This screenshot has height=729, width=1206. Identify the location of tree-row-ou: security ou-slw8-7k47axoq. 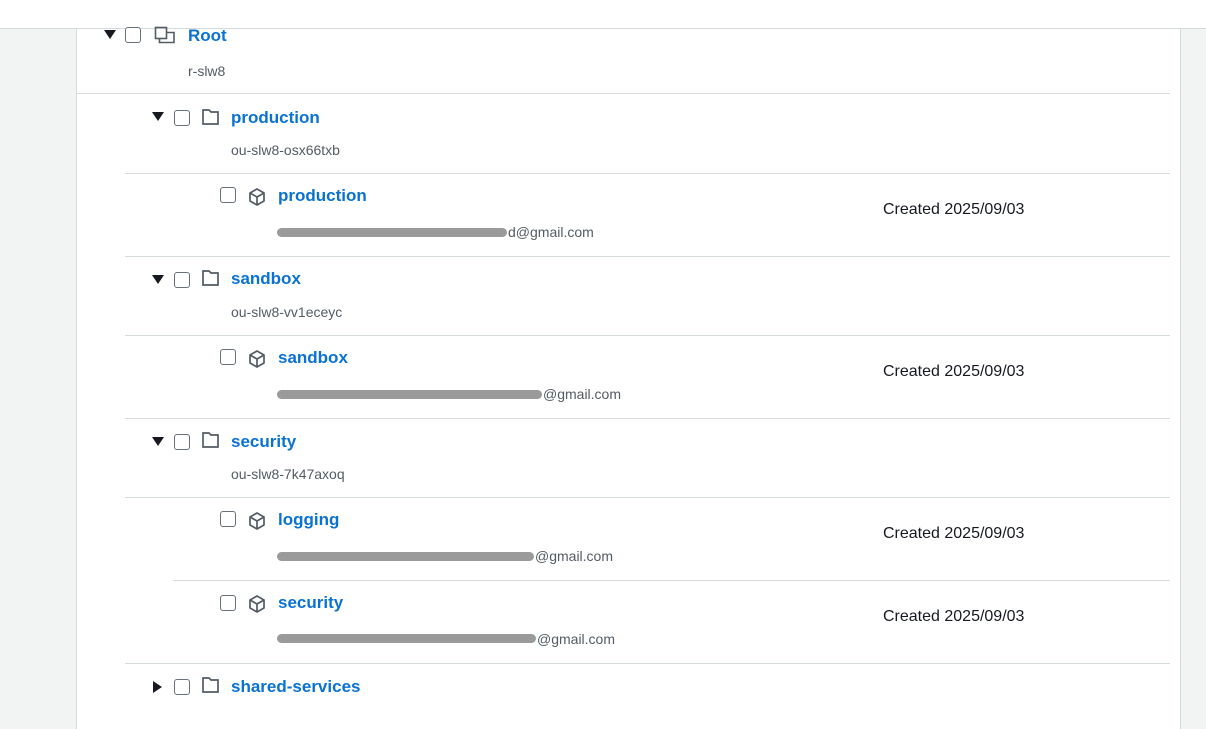
(628, 458).